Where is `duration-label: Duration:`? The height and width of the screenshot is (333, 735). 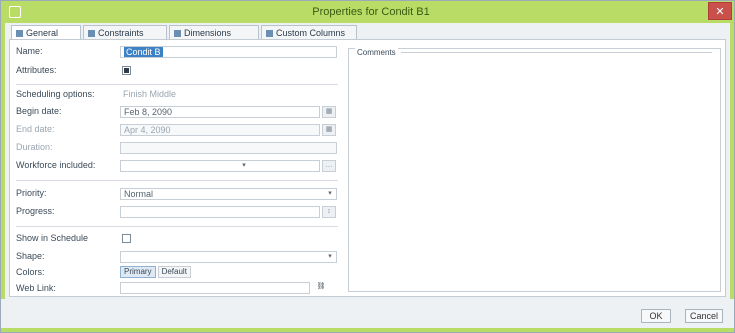
duration-label: Duration: is located at coordinates (34, 147).